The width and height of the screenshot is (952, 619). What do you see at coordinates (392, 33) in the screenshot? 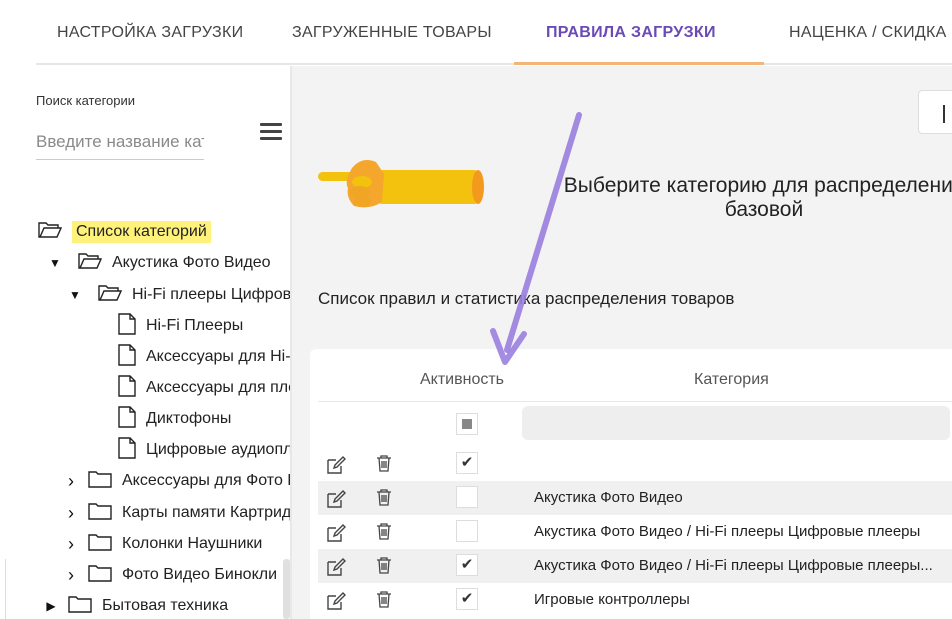
I see `tab-uploaded-products: ЗАГРУЖЕННЫЕ ТОВАРЫ` at bounding box center [392, 33].